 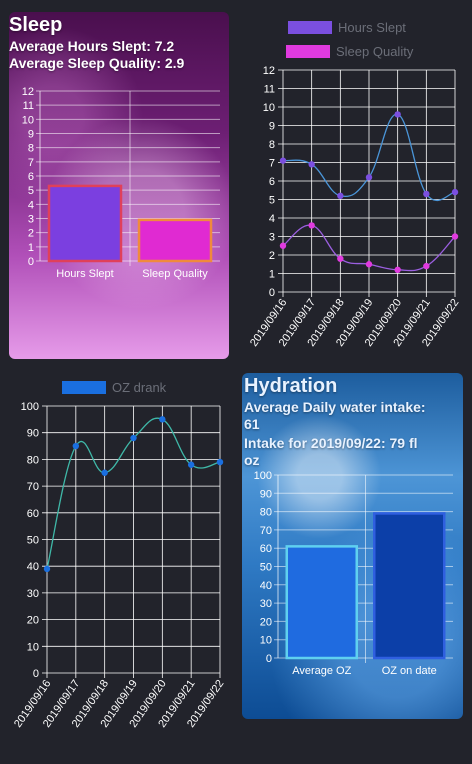 What do you see at coordinates (272, 238) in the screenshot?
I see `sleep-trend-y-tick: 3` at bounding box center [272, 238].